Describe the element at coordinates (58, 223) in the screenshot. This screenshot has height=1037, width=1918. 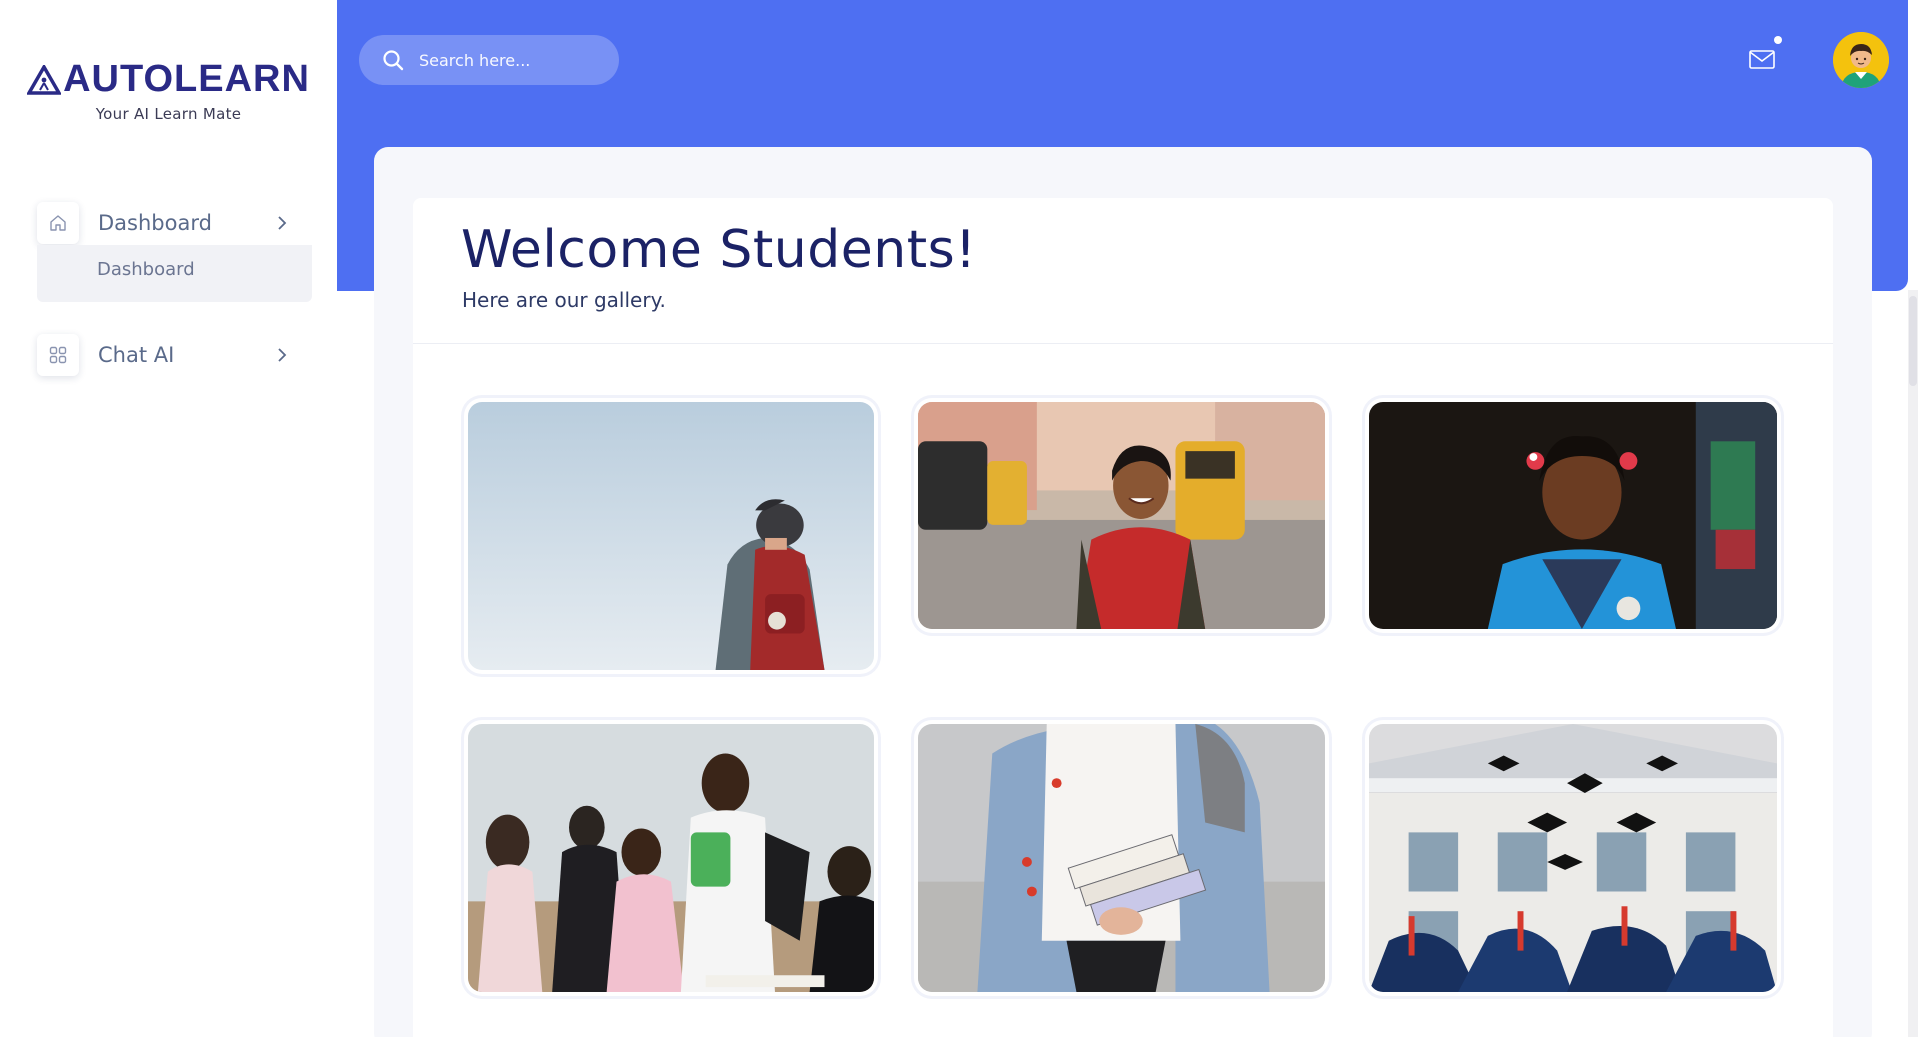
I see `home-icon` at that location.